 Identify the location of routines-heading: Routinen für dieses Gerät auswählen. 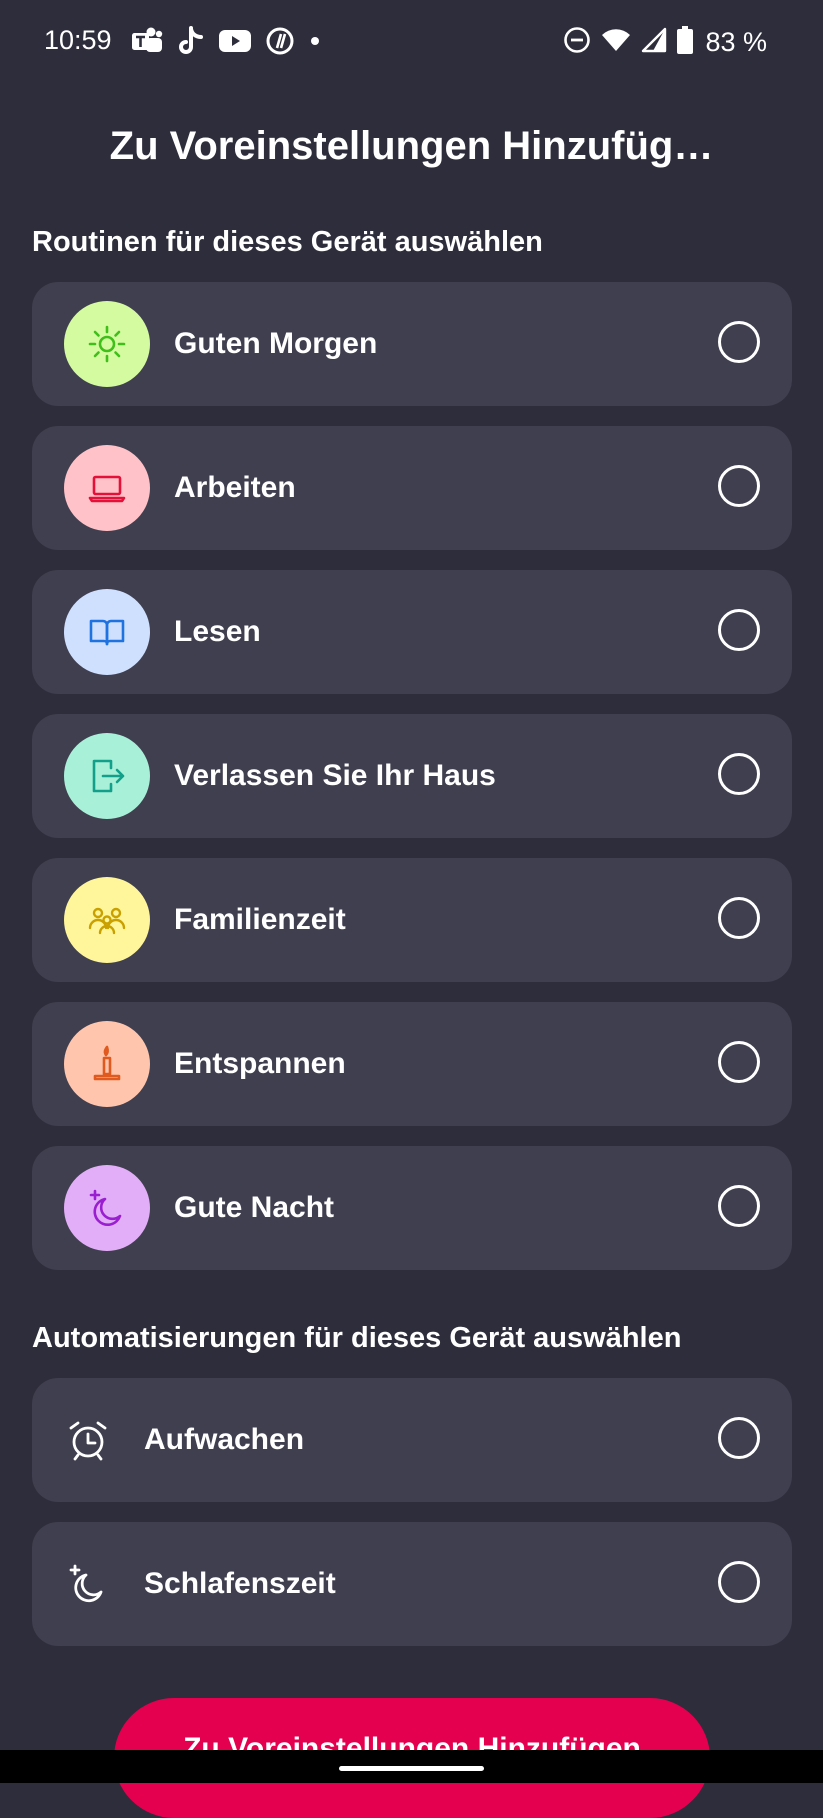
(287, 242).